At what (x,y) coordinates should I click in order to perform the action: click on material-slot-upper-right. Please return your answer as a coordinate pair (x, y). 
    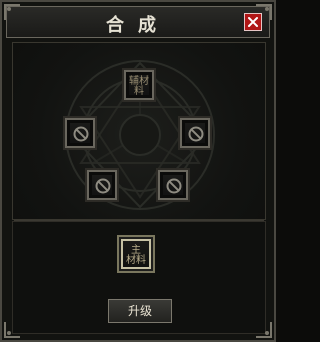
    Looking at the image, I should click on (195, 133).